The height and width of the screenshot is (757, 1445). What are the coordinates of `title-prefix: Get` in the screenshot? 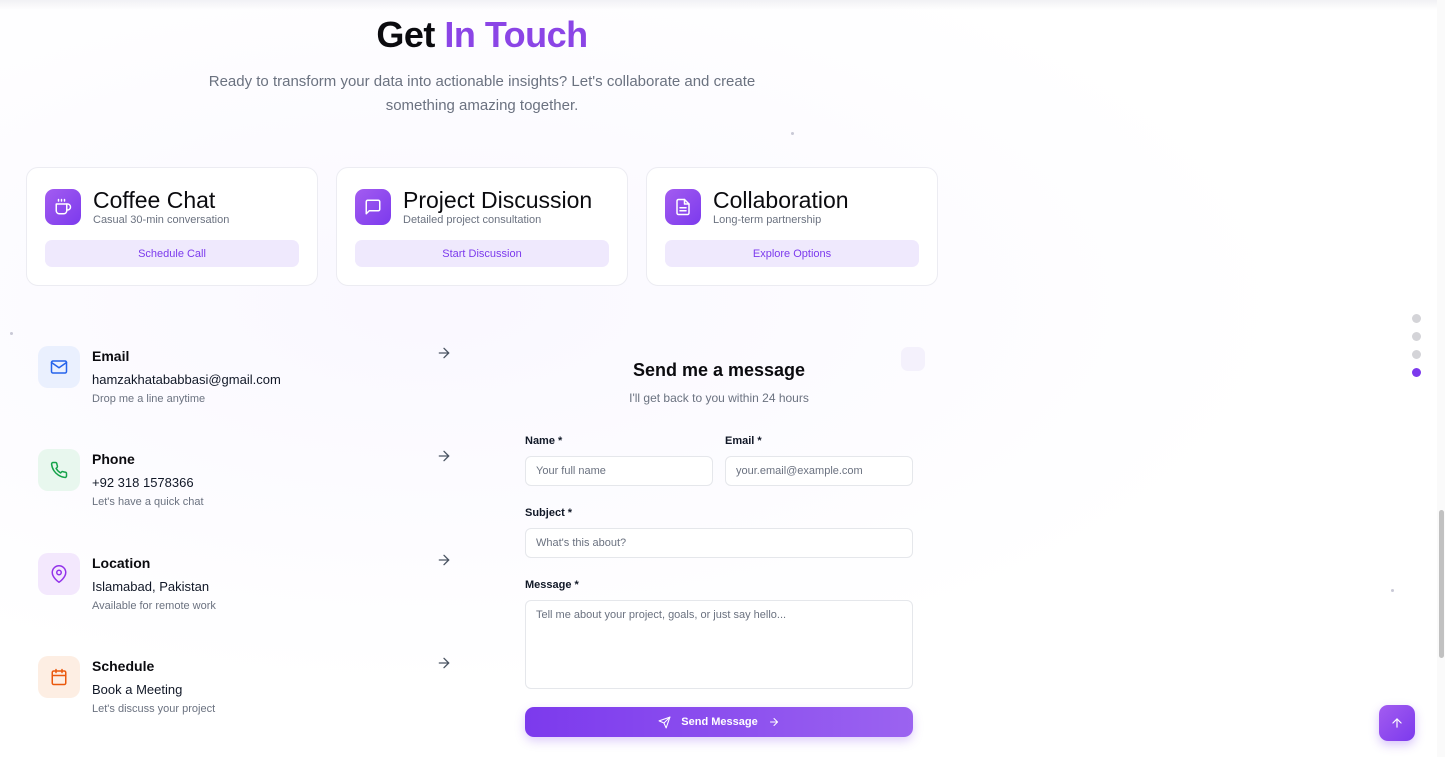 It's located at (410, 34).